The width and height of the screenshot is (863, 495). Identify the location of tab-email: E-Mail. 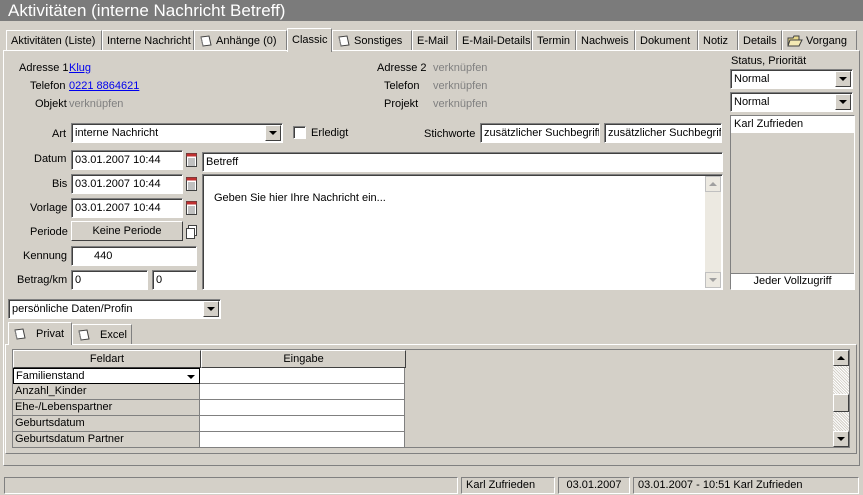
(434, 40).